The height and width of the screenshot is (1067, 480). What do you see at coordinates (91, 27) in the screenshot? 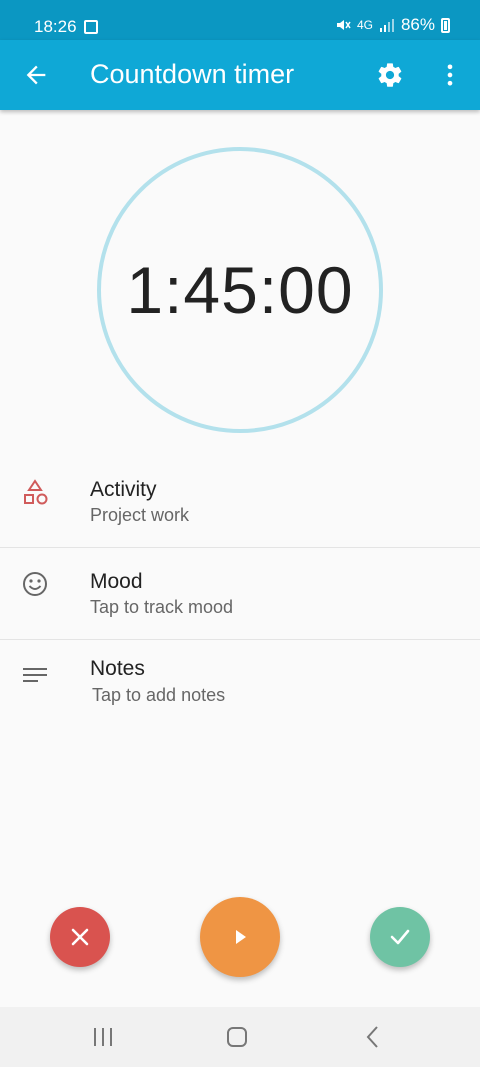
I see `gallery-notification-icon` at bounding box center [91, 27].